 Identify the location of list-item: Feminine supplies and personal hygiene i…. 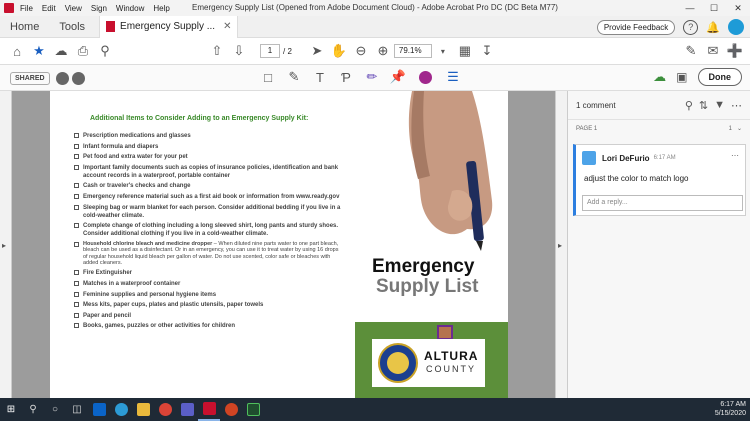
(209, 295).